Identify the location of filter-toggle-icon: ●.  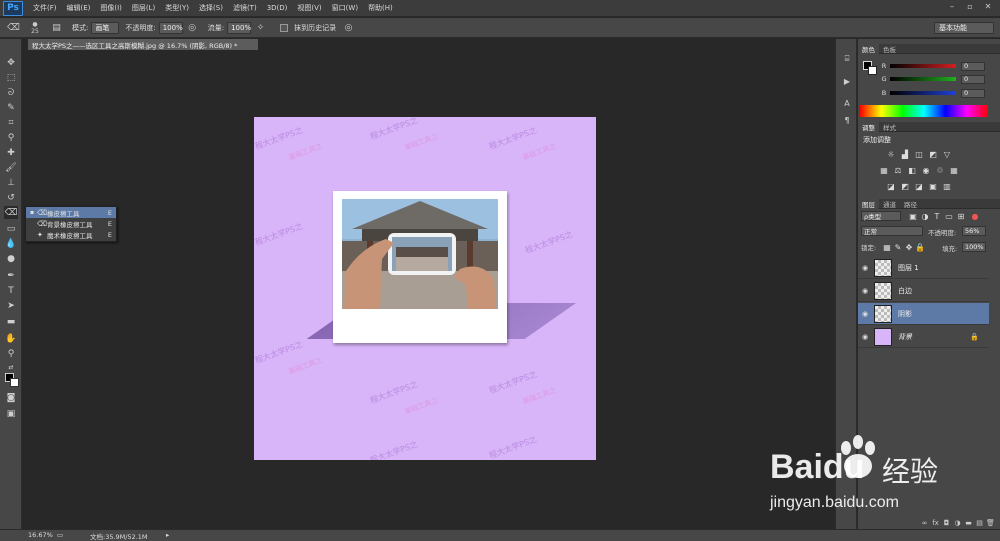
(975, 216).